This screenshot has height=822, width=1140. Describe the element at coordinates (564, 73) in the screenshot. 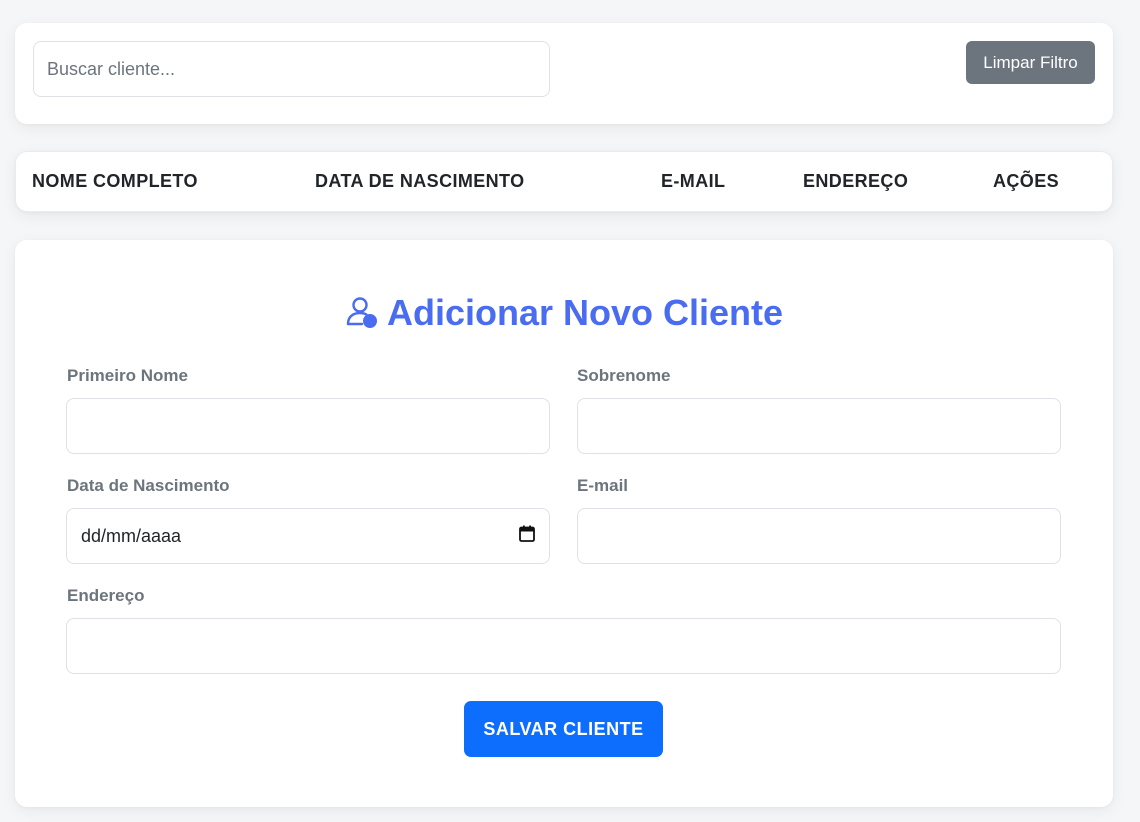

I see `filter-card: Limpar Filtro` at that location.